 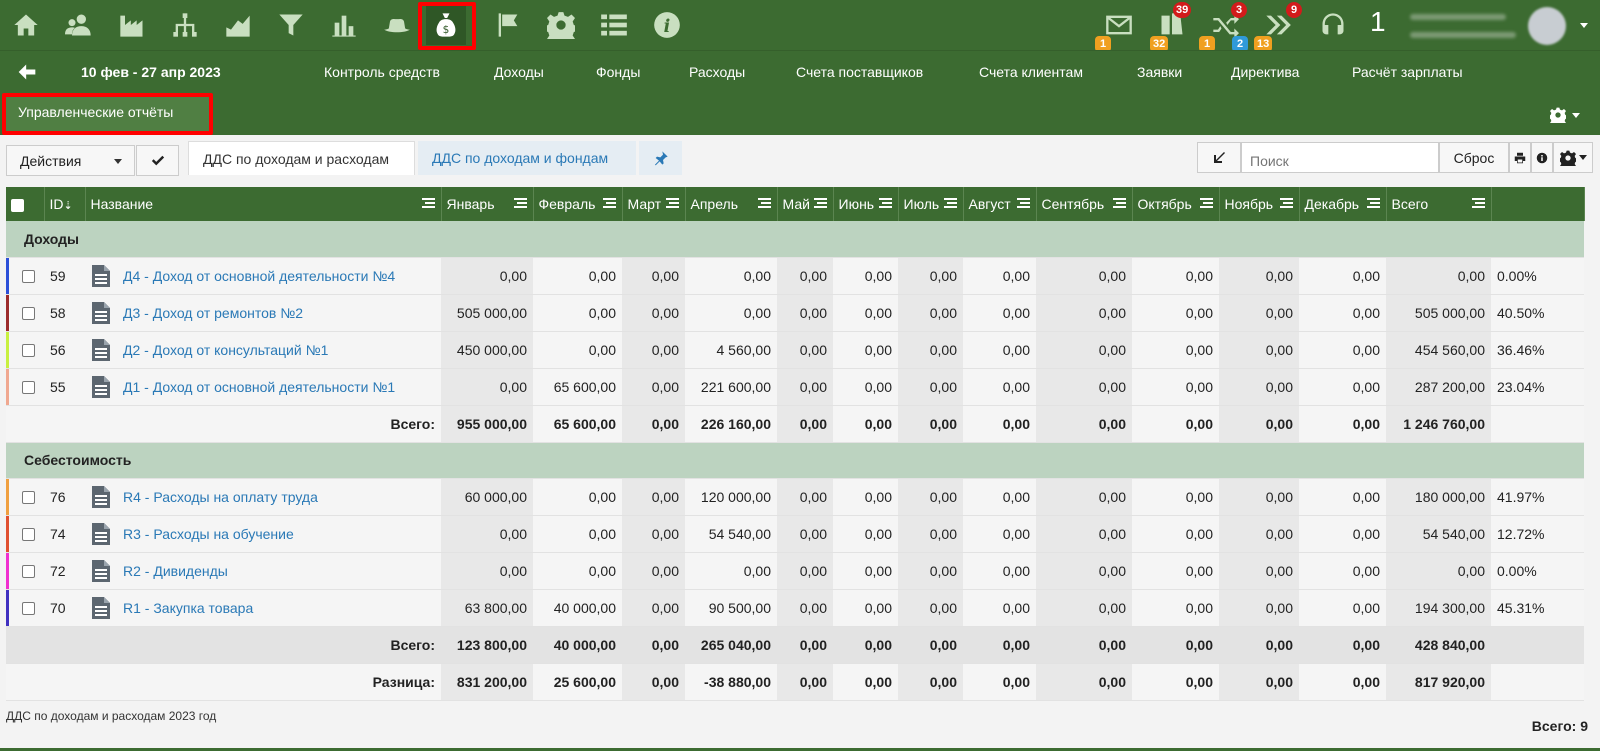 I want to click on row-name-link: Д1 - Доход от основной деятельности №1, so click(x=259, y=387).